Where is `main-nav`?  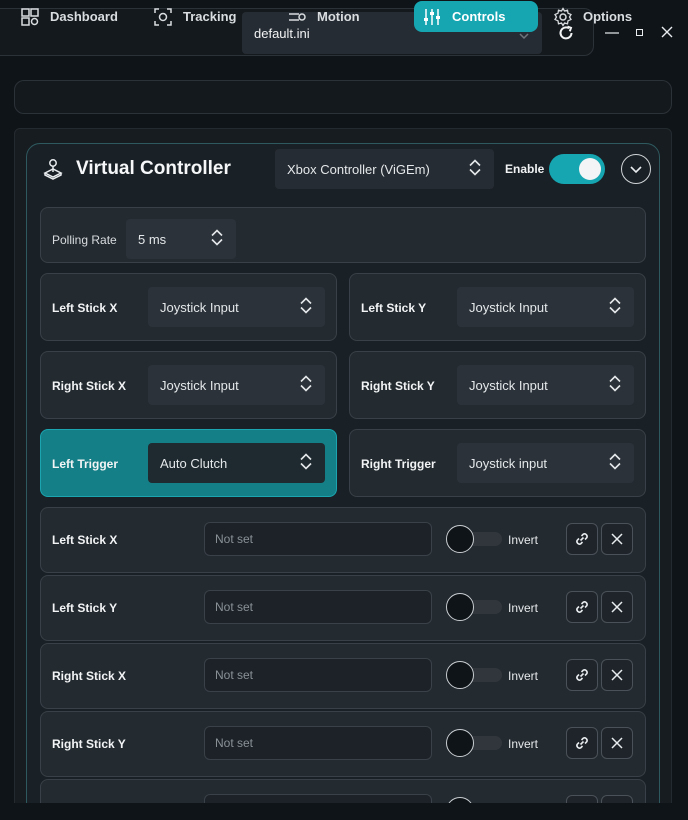
main-nav is located at coordinates (343, 97).